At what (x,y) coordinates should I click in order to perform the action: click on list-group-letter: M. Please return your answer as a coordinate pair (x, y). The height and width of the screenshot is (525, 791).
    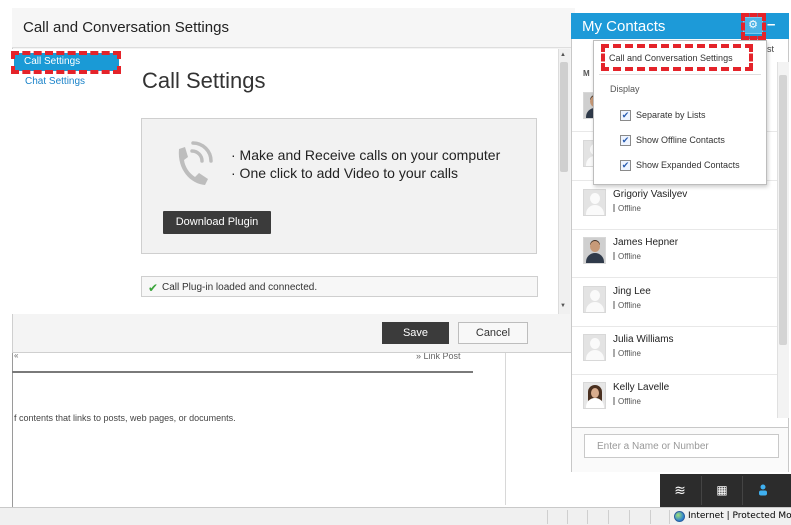
    Looking at the image, I should click on (586, 73).